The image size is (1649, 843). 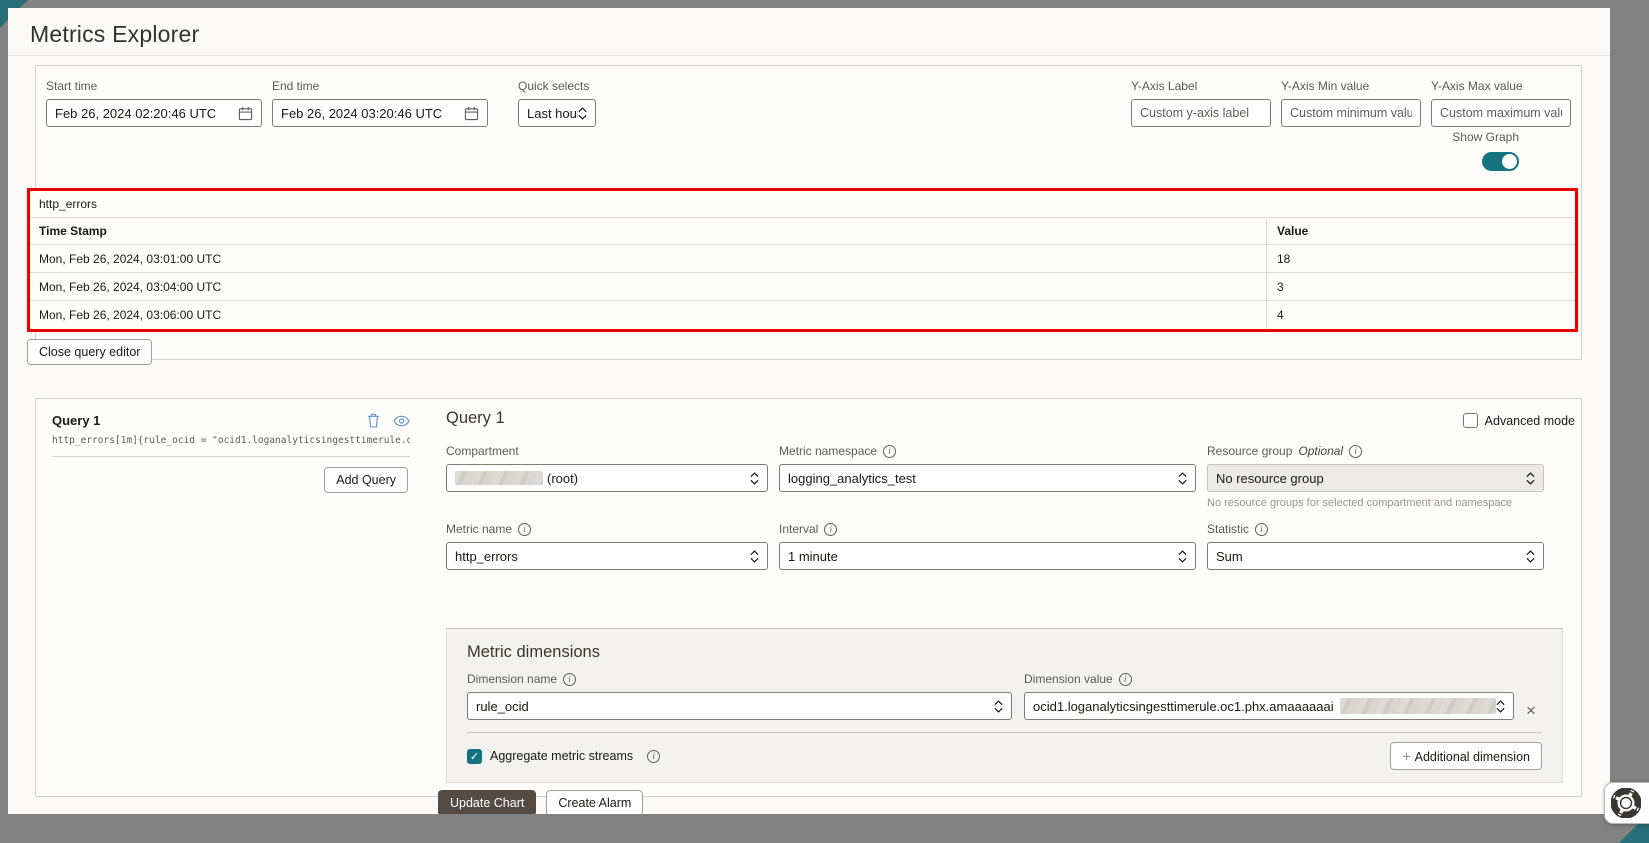 I want to click on compartment-field: Compartment (root), so click(x=607, y=476).